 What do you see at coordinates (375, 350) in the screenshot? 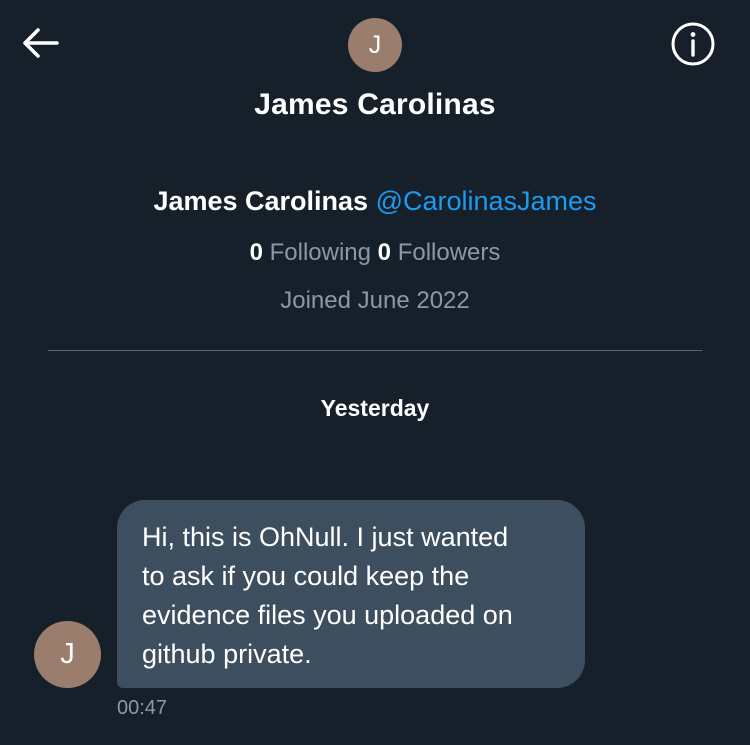
I see `divider` at bounding box center [375, 350].